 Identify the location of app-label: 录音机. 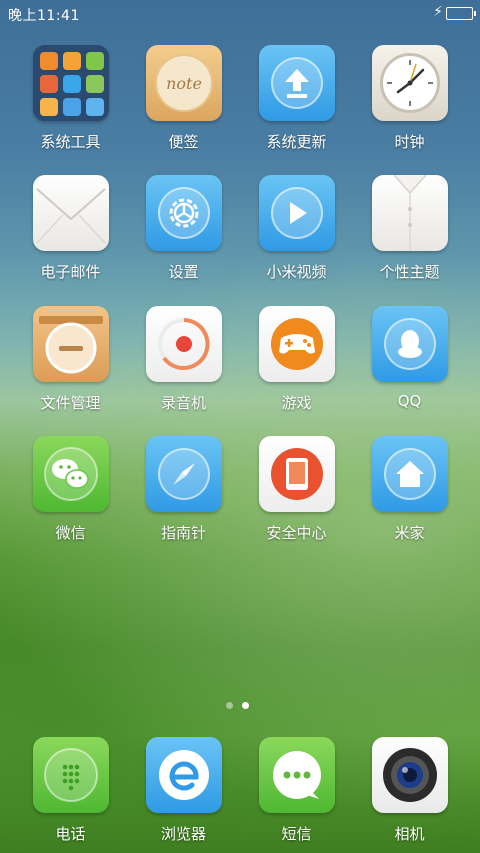
(183, 403).